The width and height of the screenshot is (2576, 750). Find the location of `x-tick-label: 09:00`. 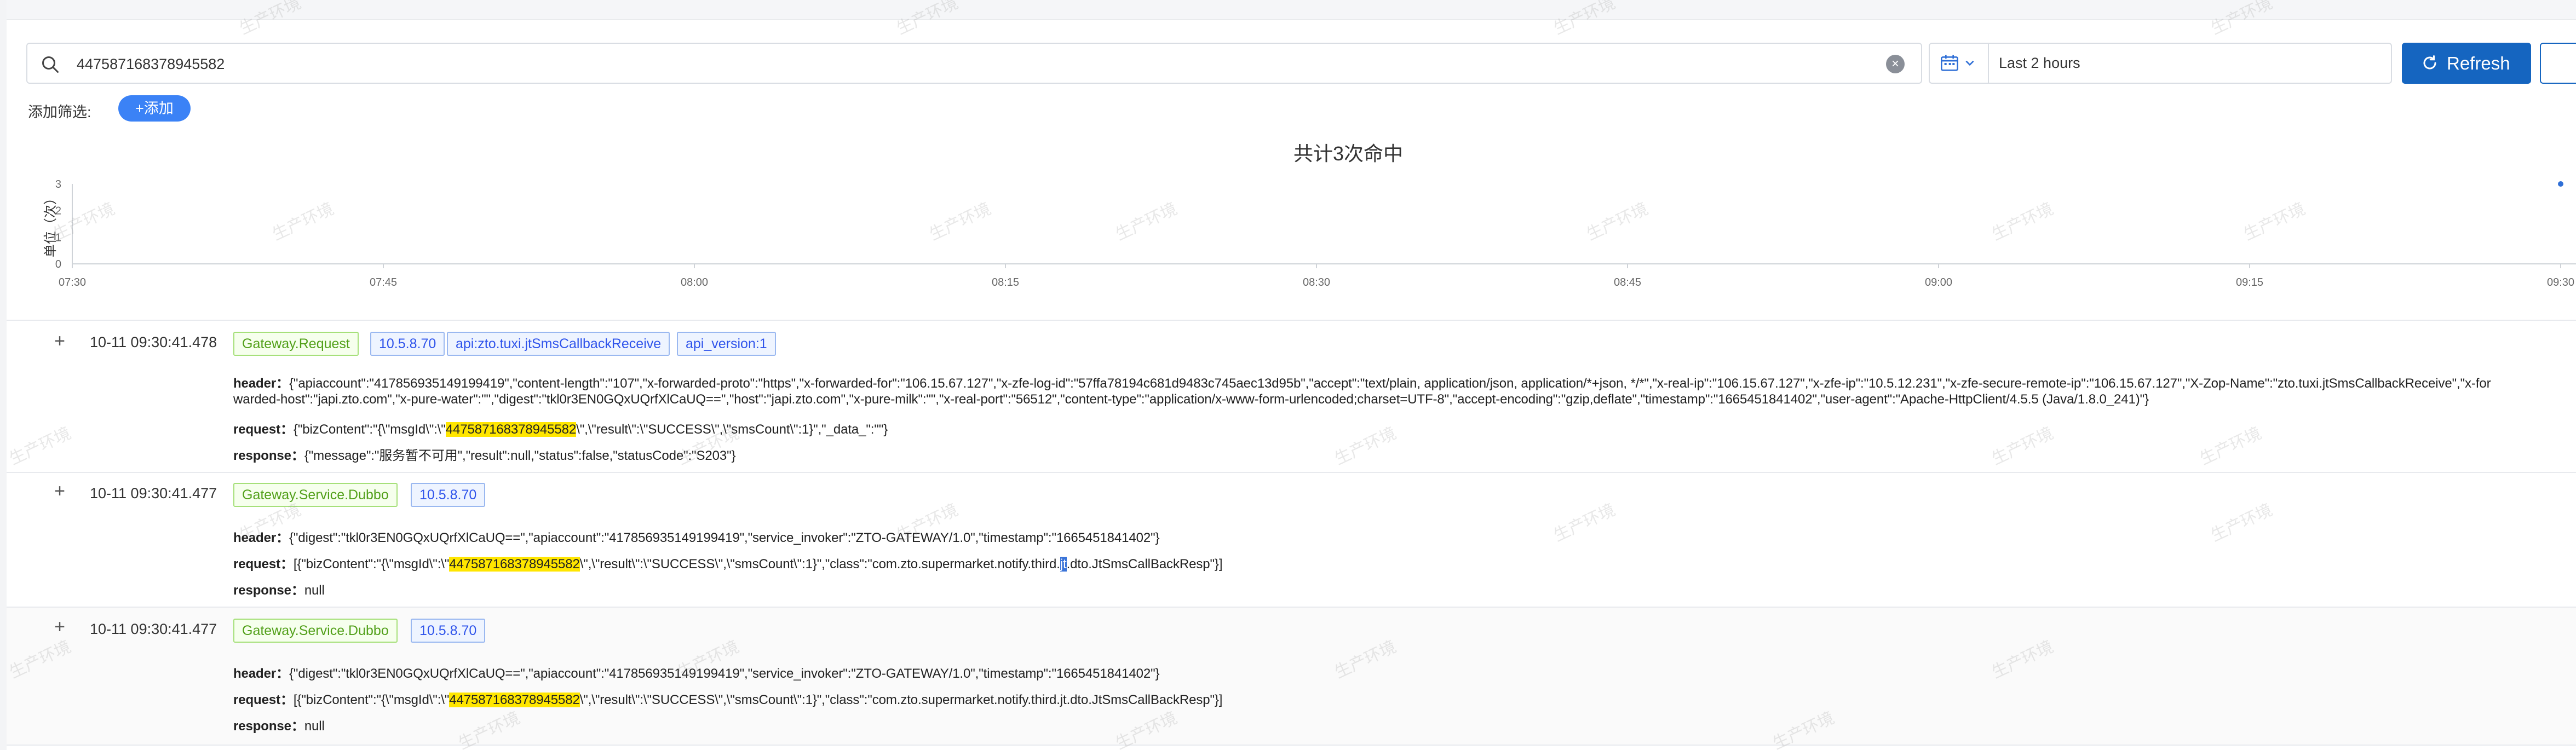

x-tick-label: 09:00 is located at coordinates (1938, 282).